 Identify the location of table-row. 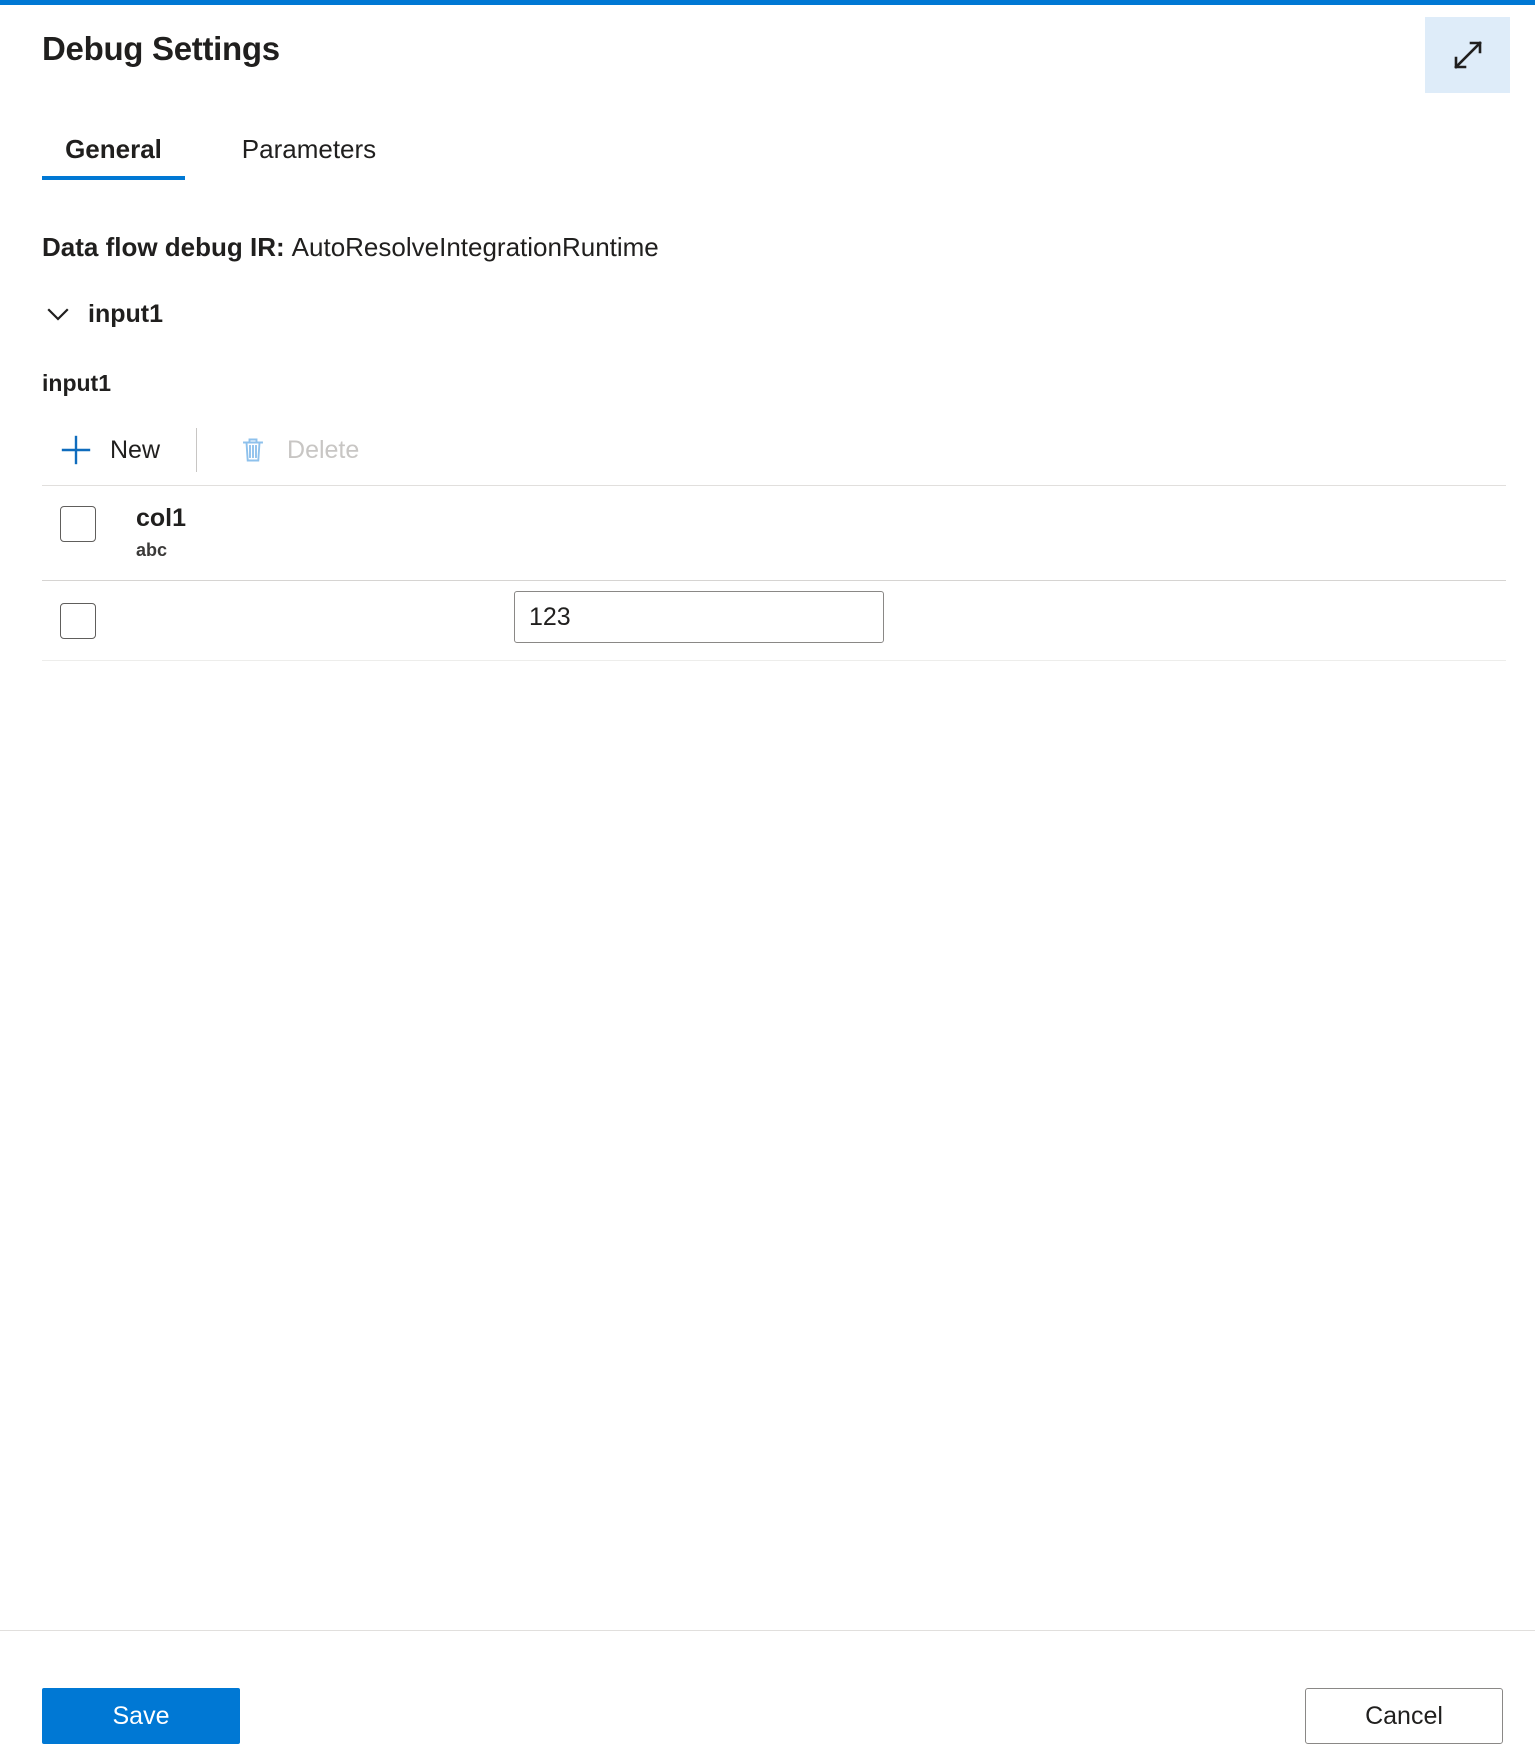
(774, 621).